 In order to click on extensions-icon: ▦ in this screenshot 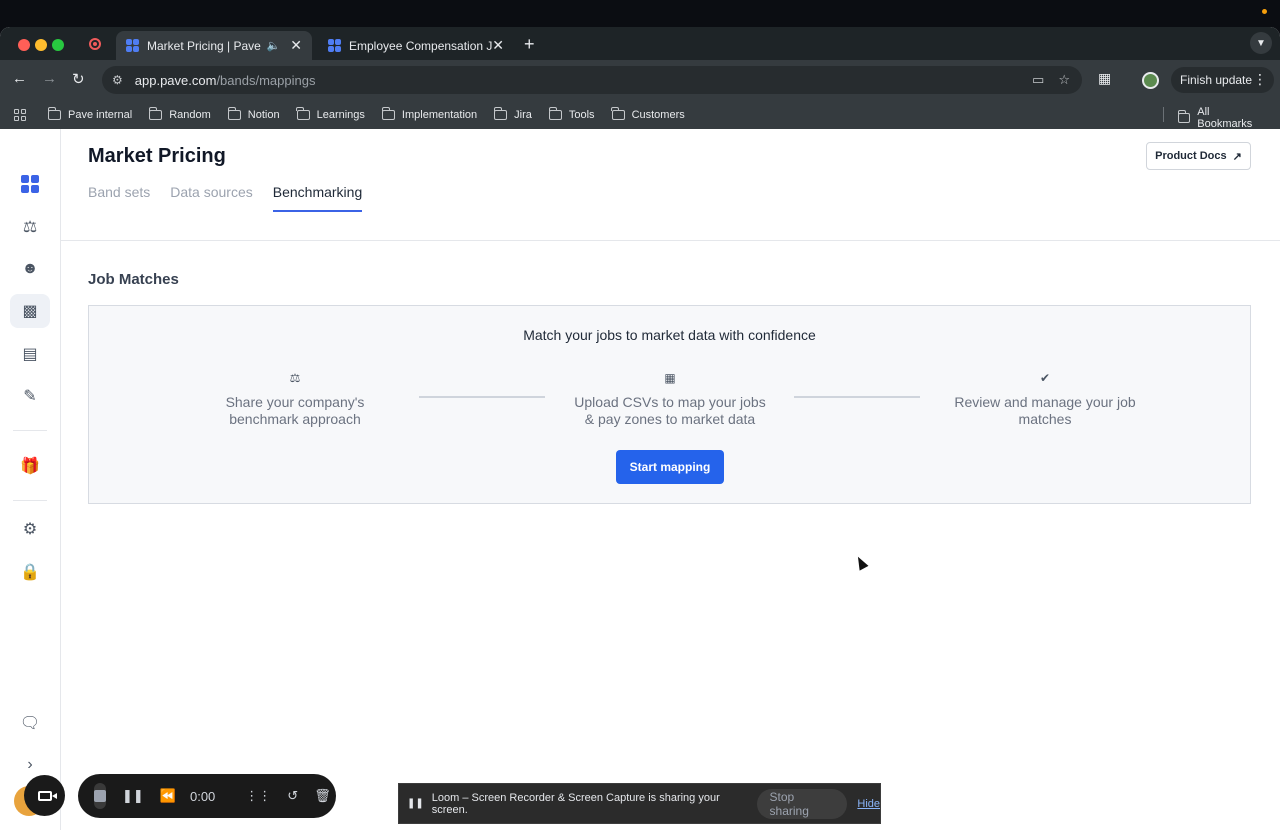, I will do `click(1104, 78)`.